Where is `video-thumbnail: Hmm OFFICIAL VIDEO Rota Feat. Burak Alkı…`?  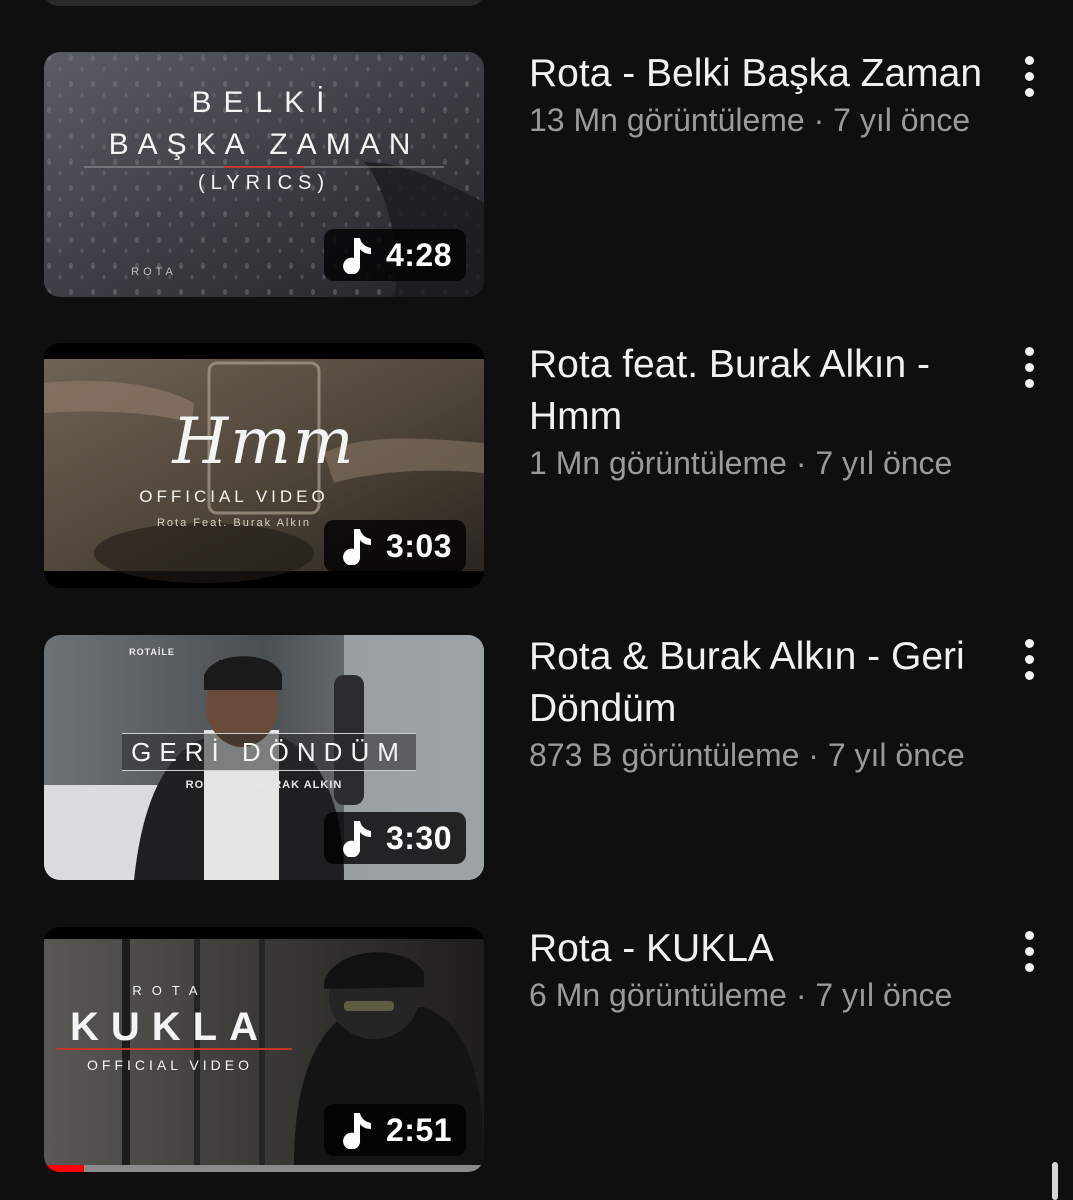
video-thumbnail: Hmm OFFICIAL VIDEO Rota Feat. Burak Alkı… is located at coordinates (264, 465).